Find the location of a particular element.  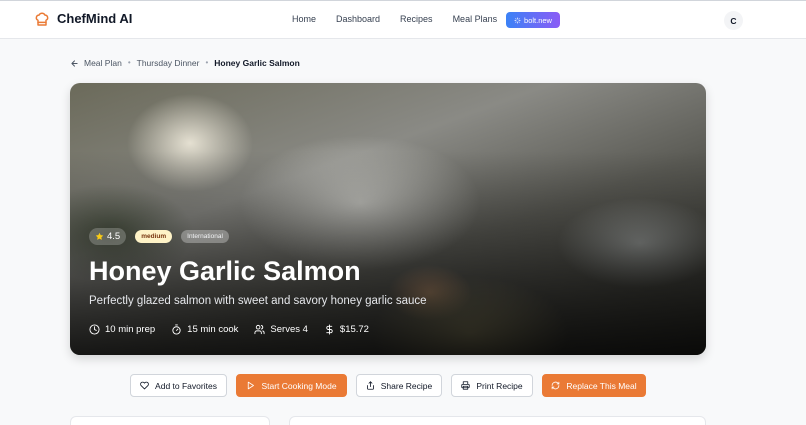

instructions-card is located at coordinates (497, 420).